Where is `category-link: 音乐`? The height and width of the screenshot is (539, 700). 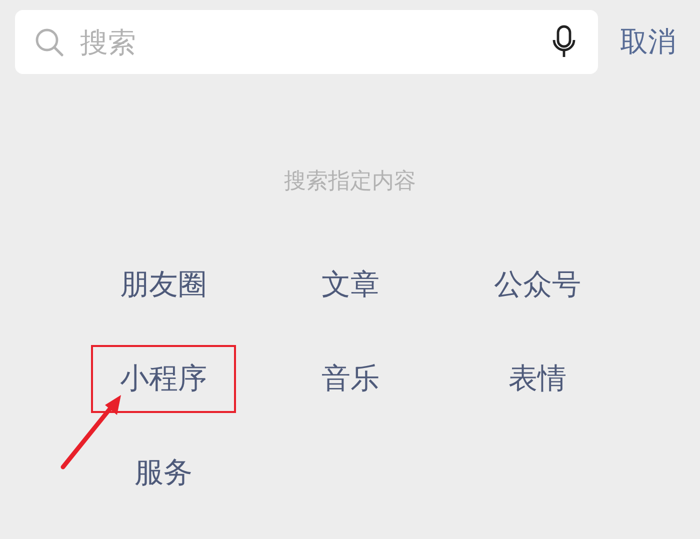
category-link: 音乐 is located at coordinates (350, 379).